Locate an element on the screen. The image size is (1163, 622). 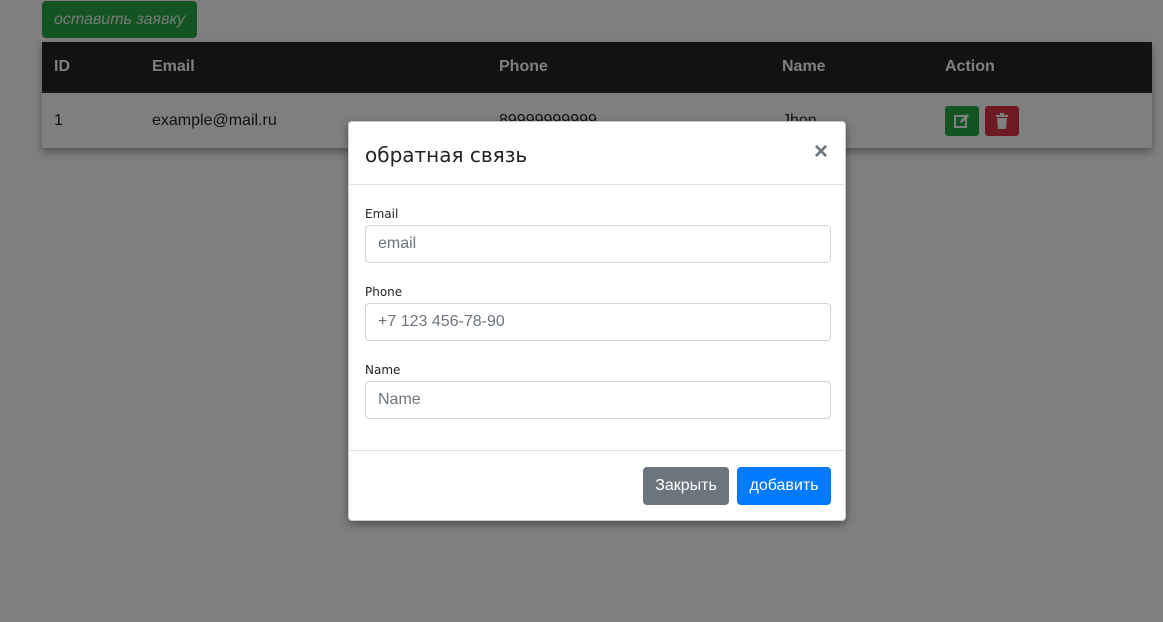
phone-field is located at coordinates (598, 322).